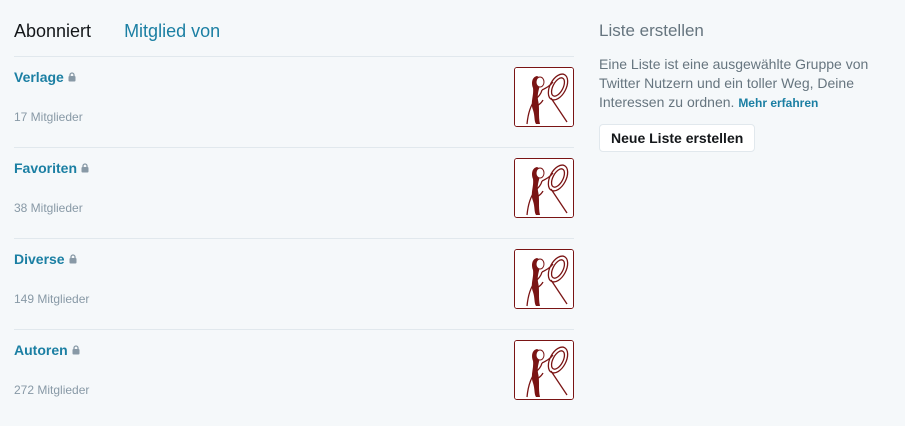 This screenshot has height=426, width=905. I want to click on list-item: Autoren 272 Mitglieder, so click(294, 374).